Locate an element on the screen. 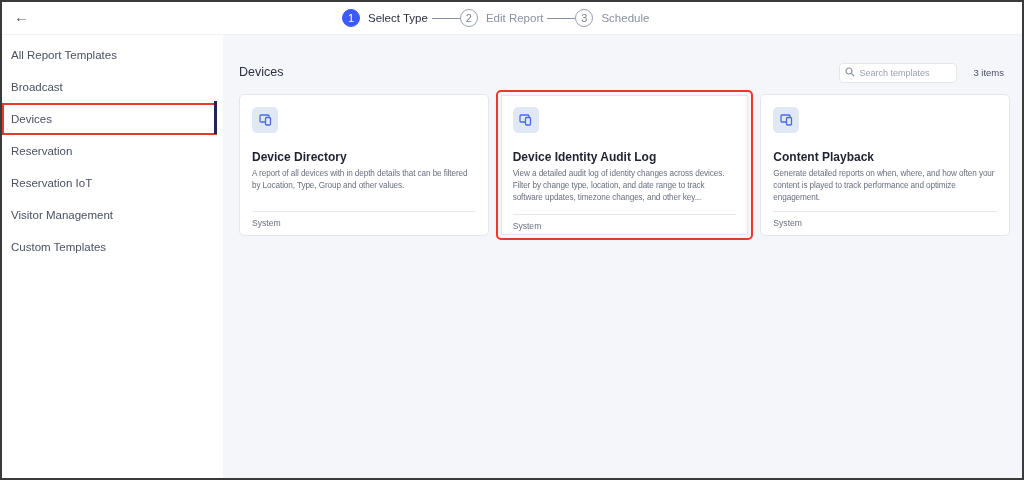  sidebar-item: All Report Templates is located at coordinates (112, 55).